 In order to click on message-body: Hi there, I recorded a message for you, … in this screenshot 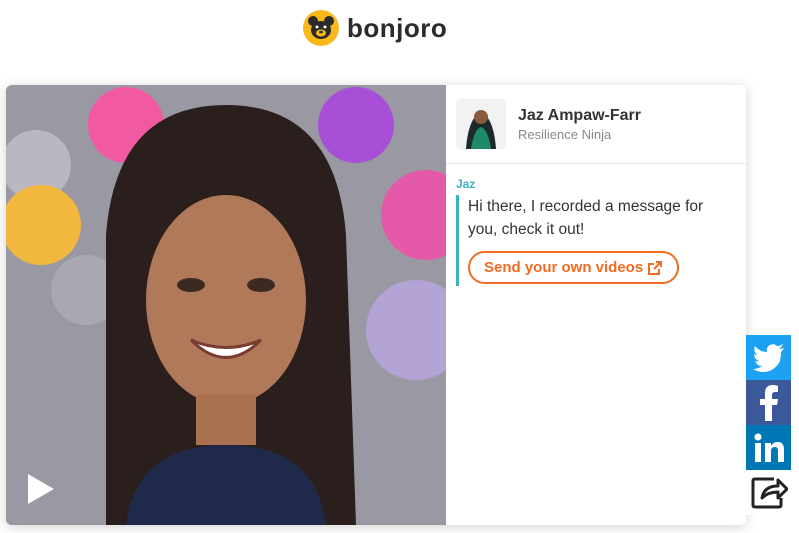, I will do `click(596, 240)`.